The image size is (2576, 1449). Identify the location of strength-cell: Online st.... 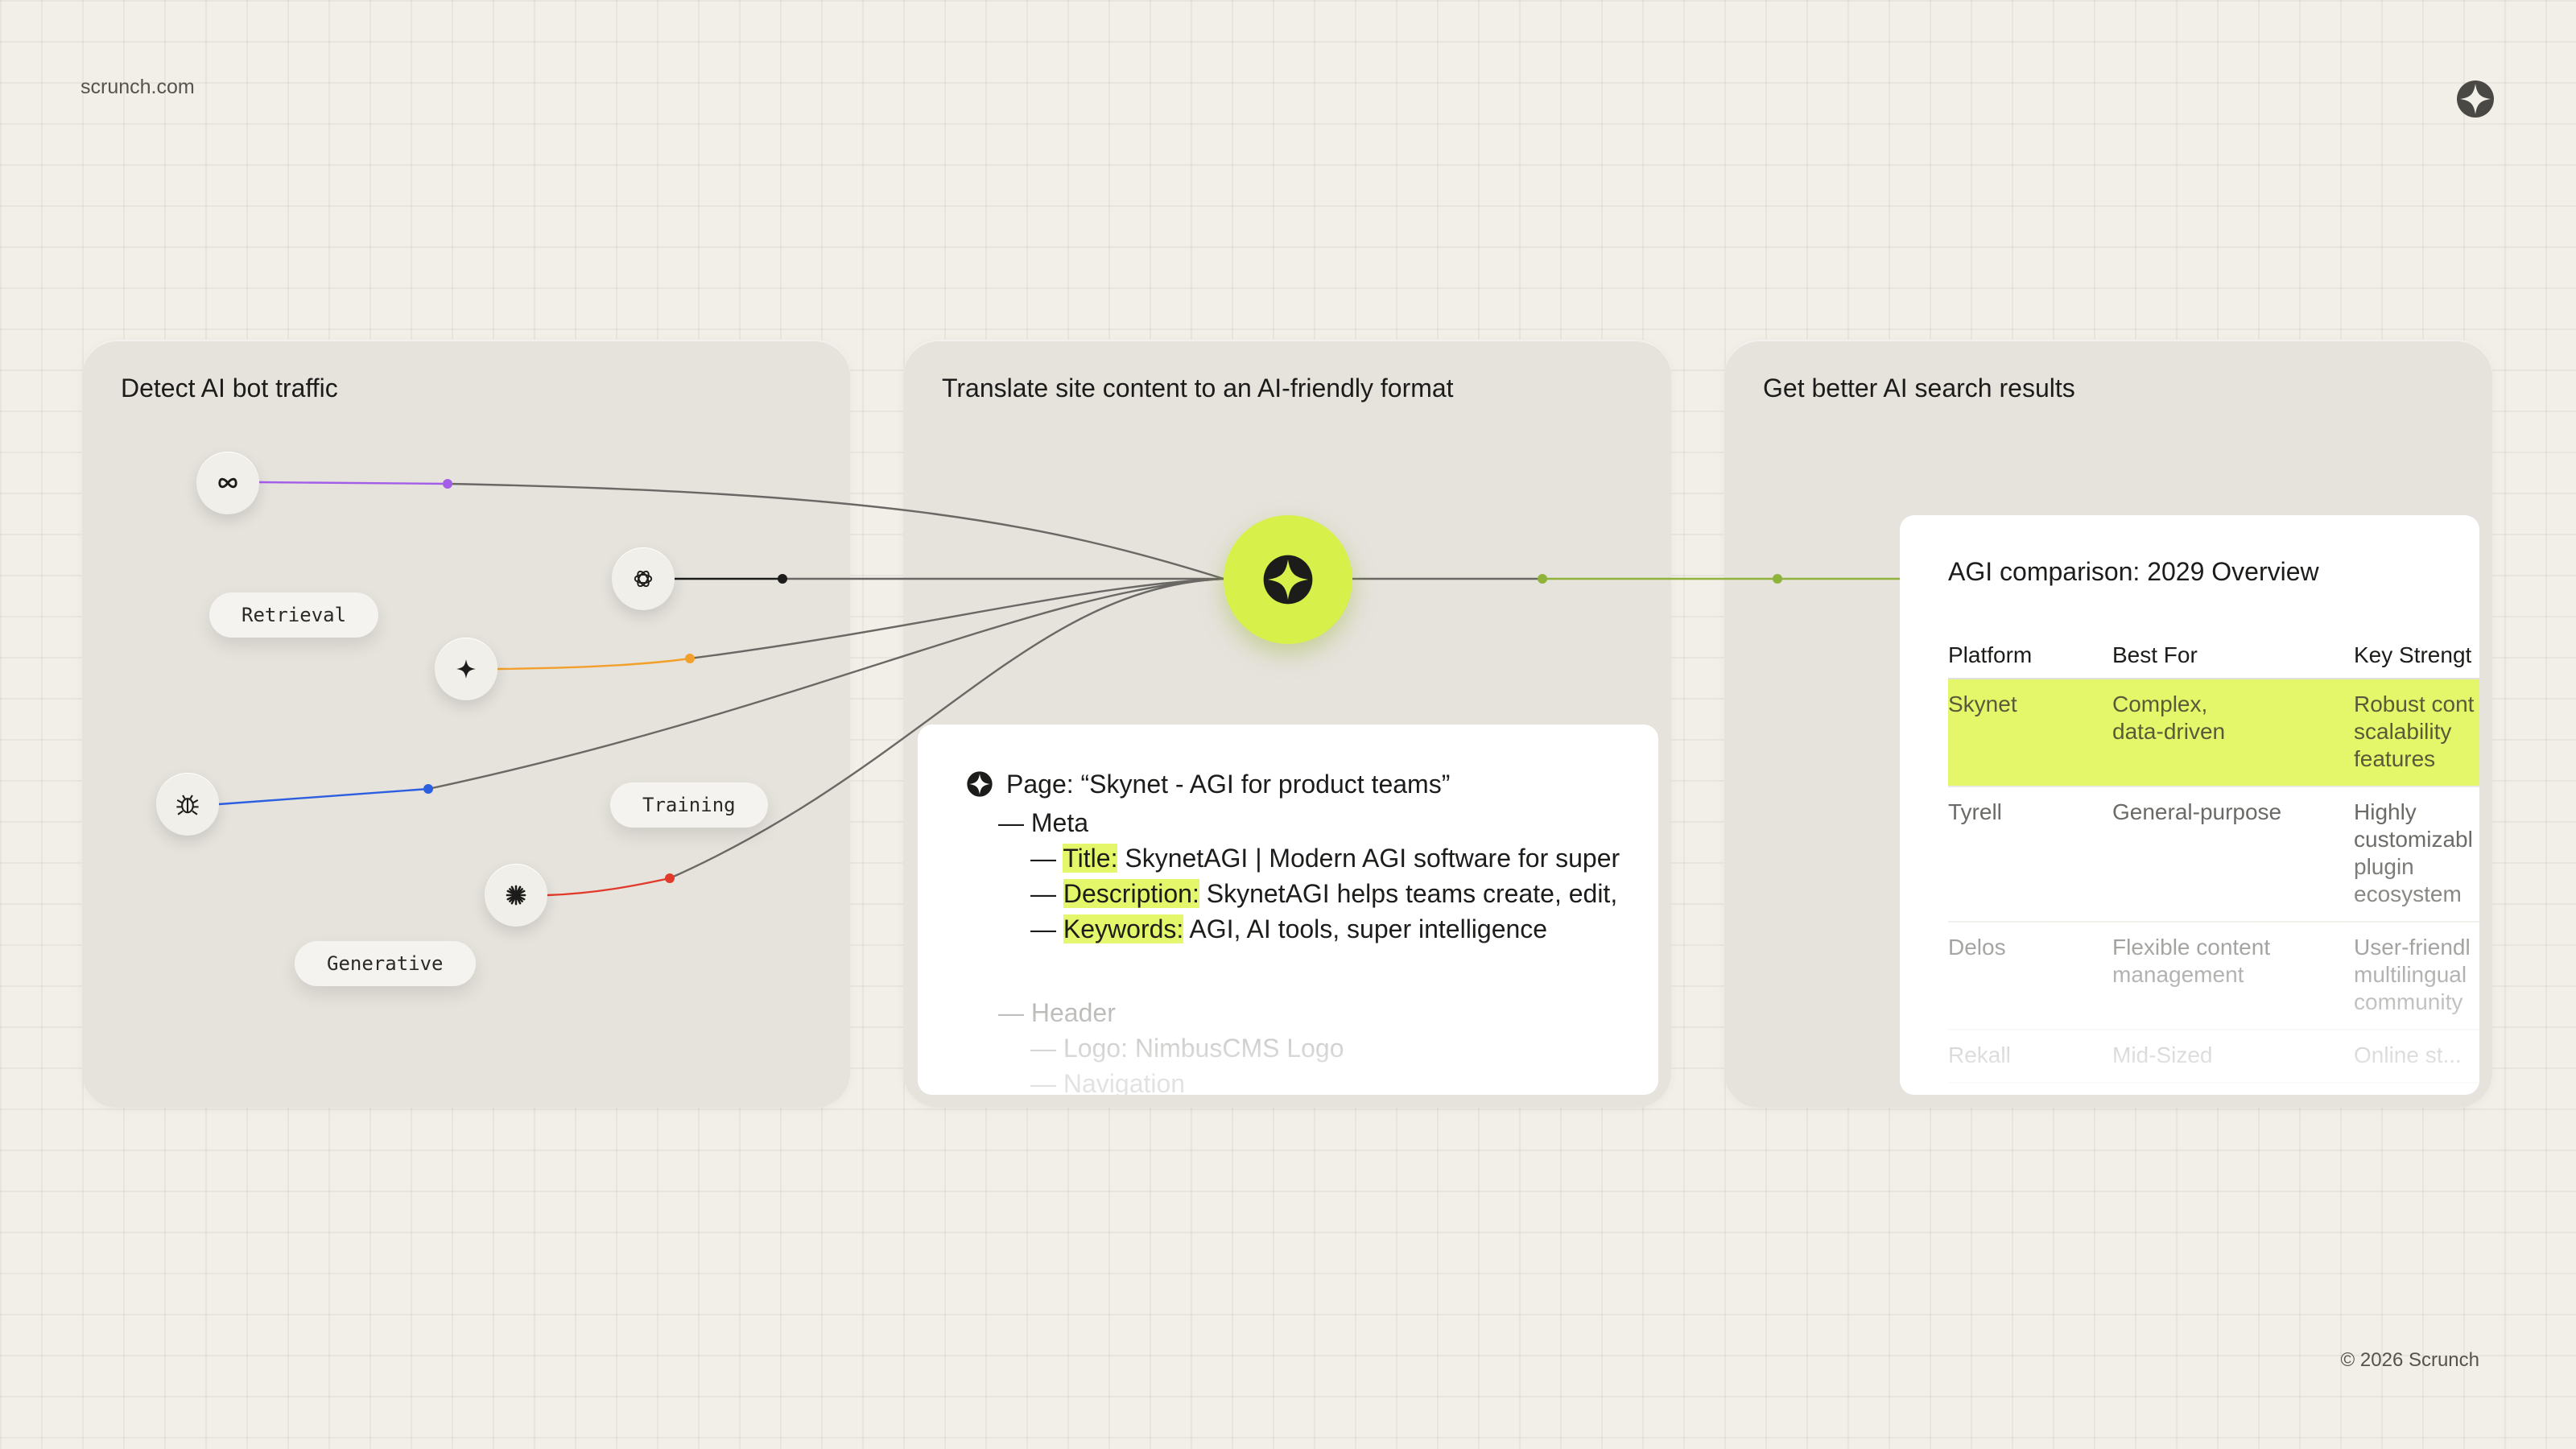
(2416, 1057).